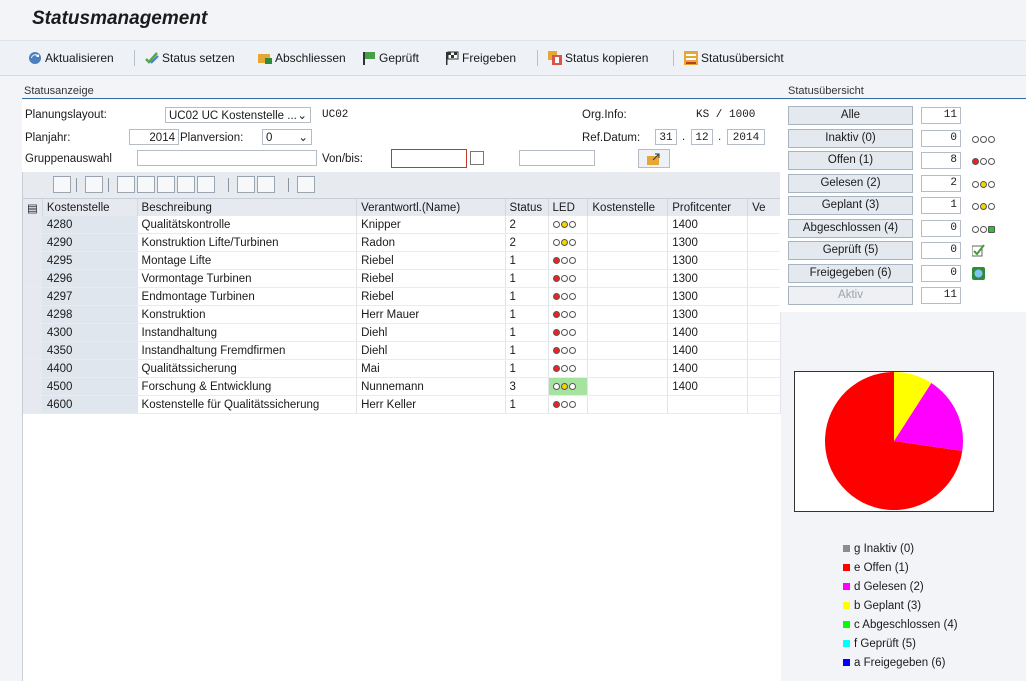 Image resolution: width=1026 pixels, height=681 pixels. What do you see at coordinates (708, 207) in the screenshot?
I see `col-profit-center: Profitcenter` at bounding box center [708, 207].